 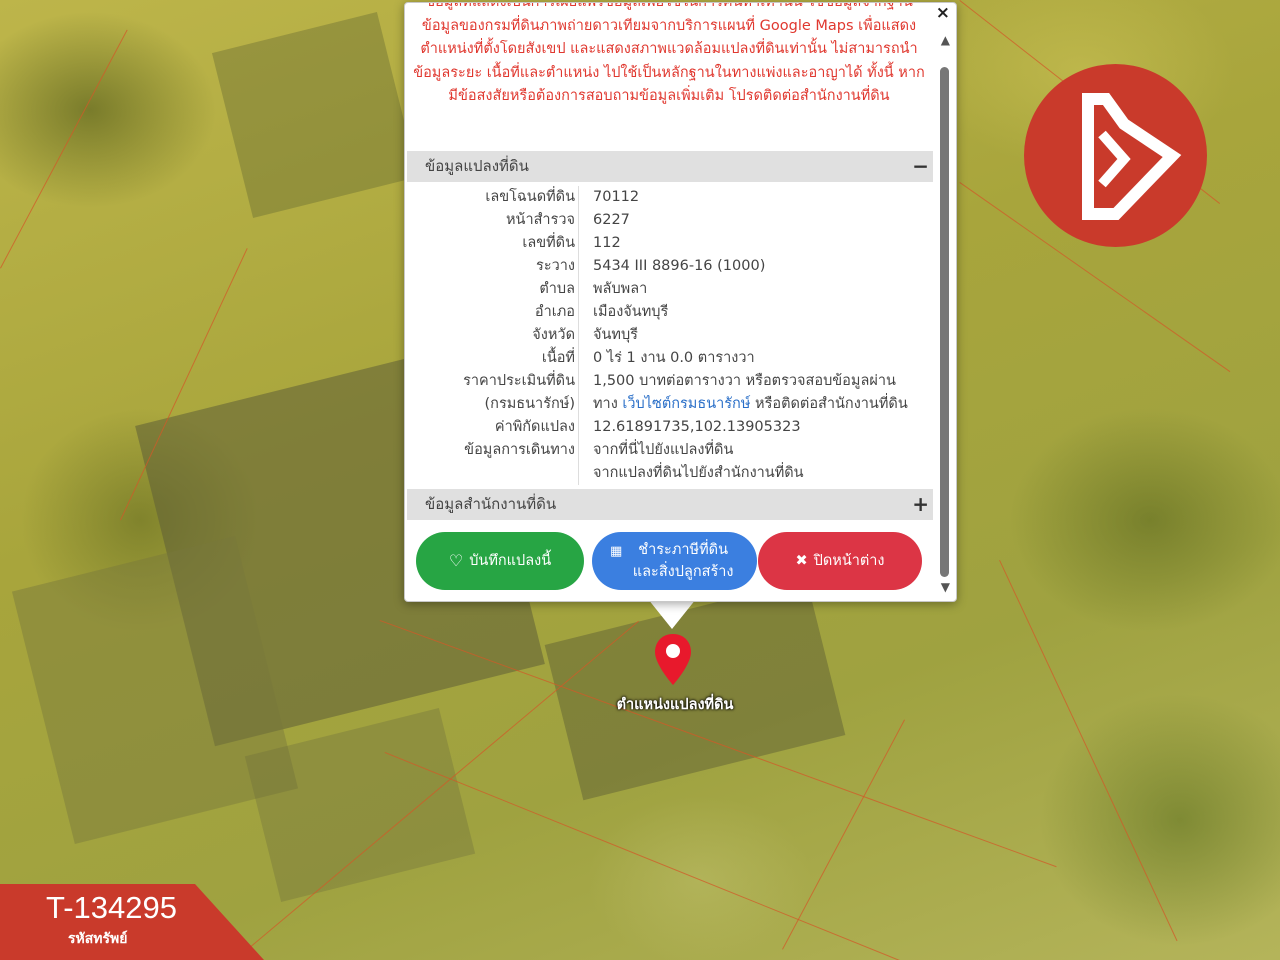 I want to click on row-value: 6227, so click(x=611, y=220).